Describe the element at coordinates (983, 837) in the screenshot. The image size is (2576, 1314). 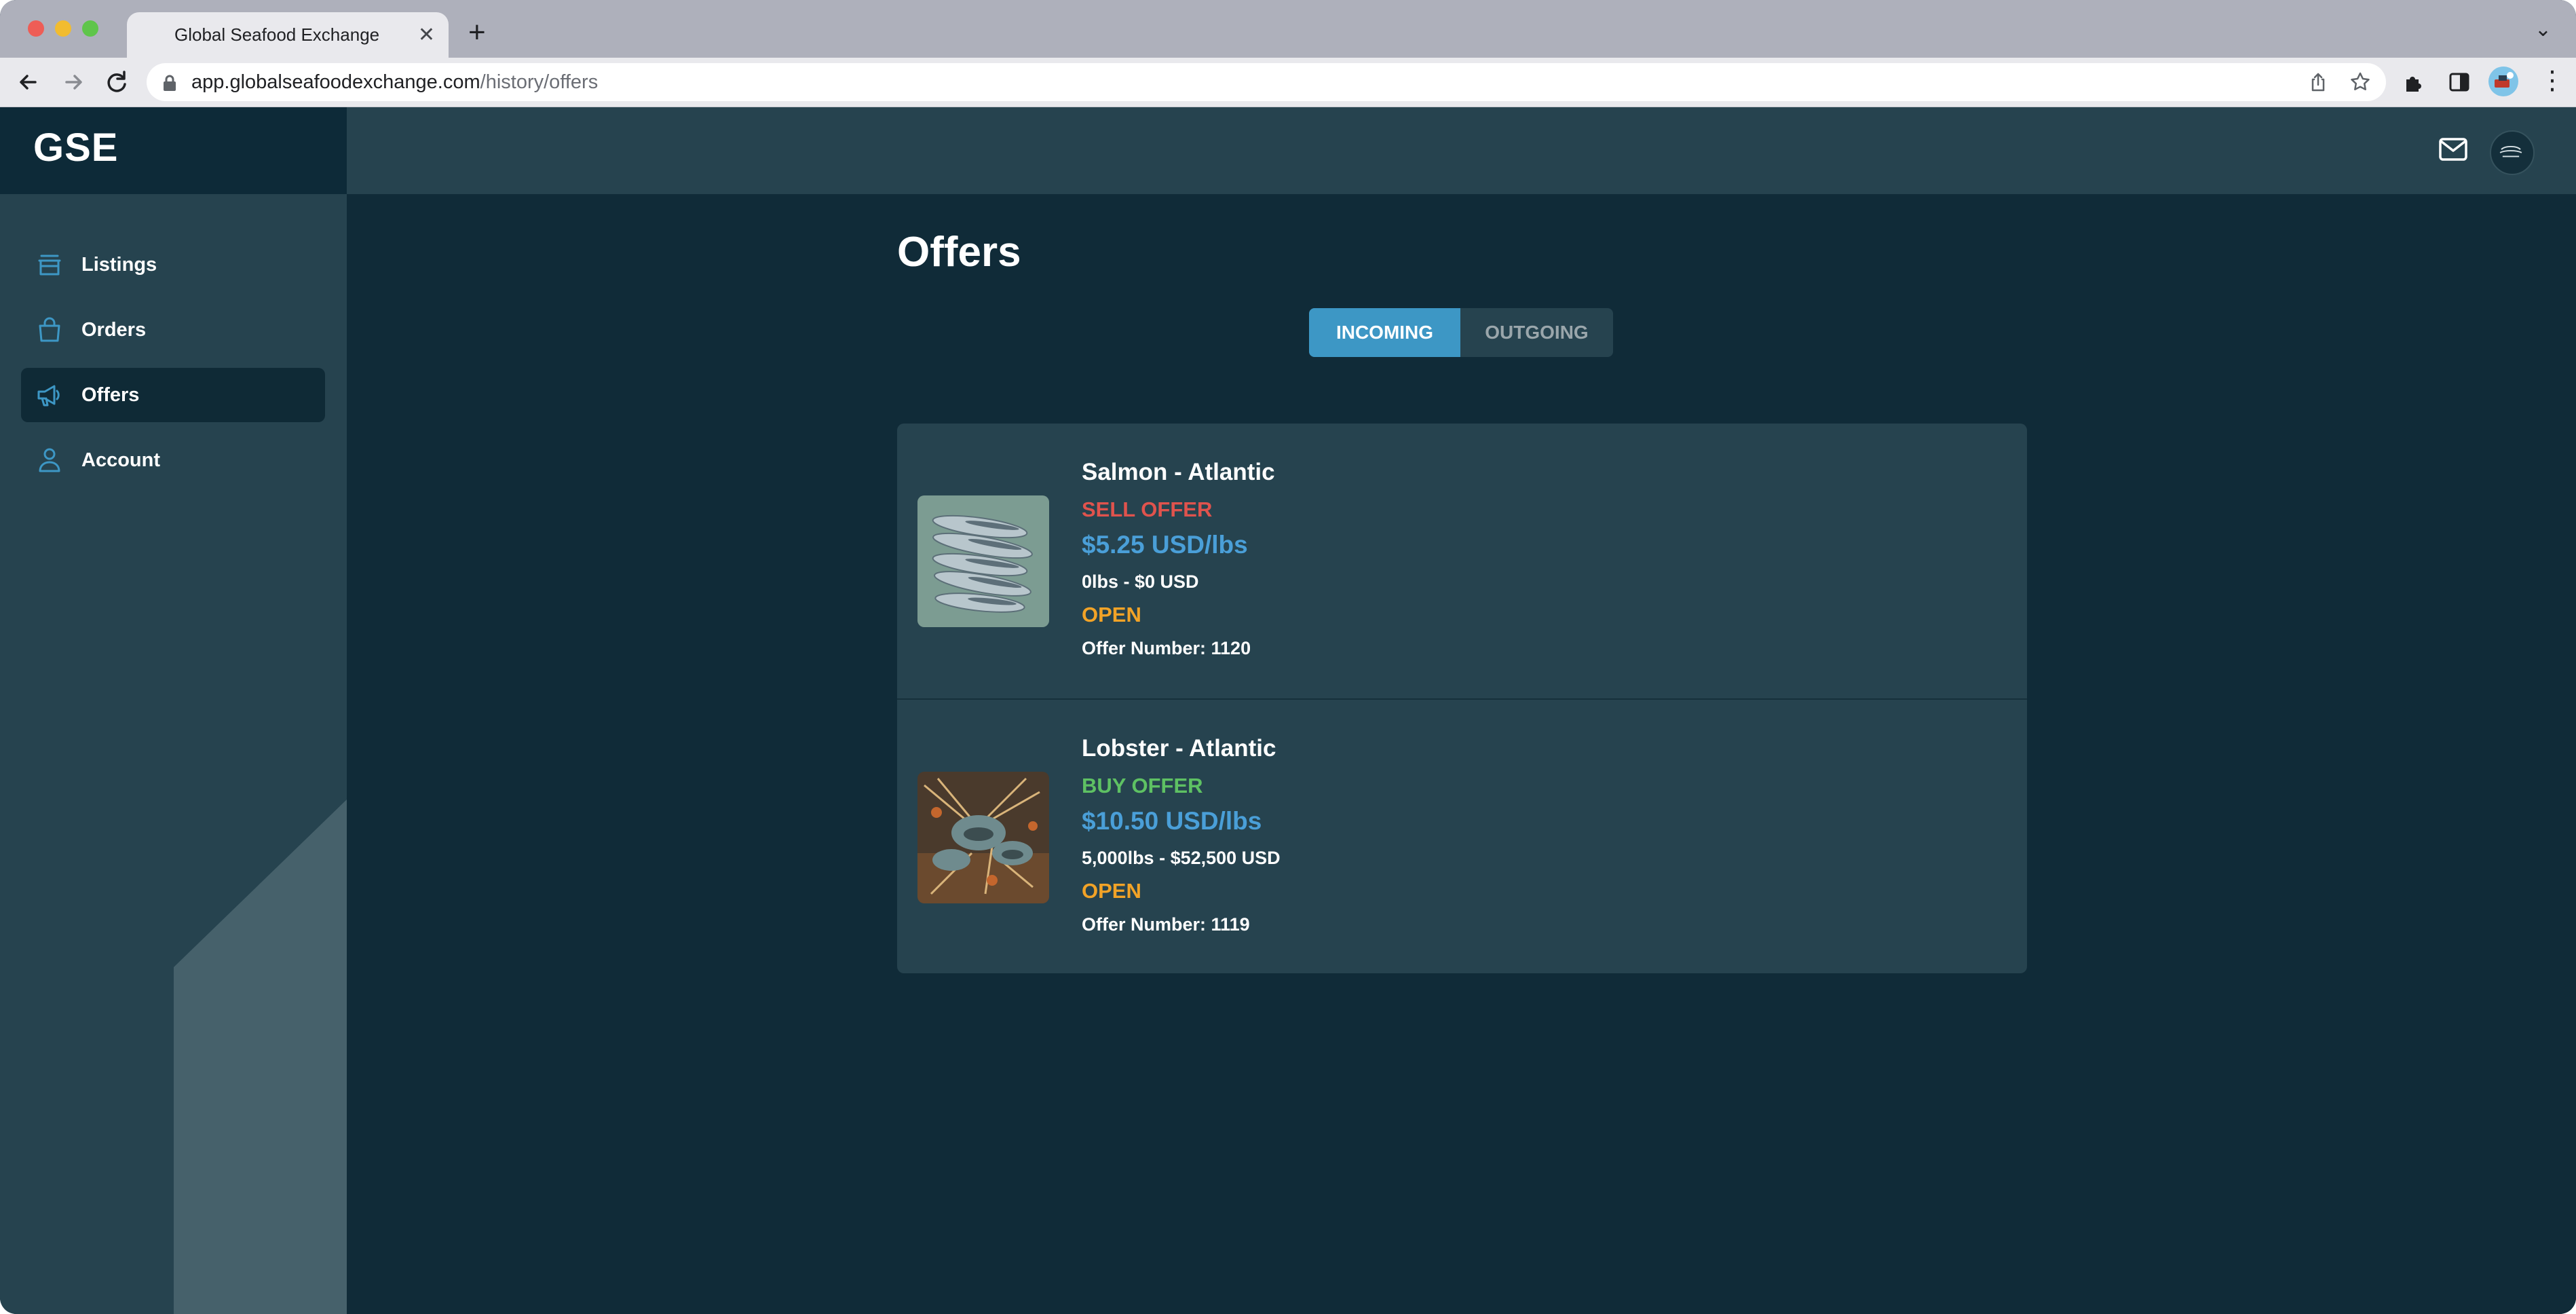
I see `lobster-image` at that location.